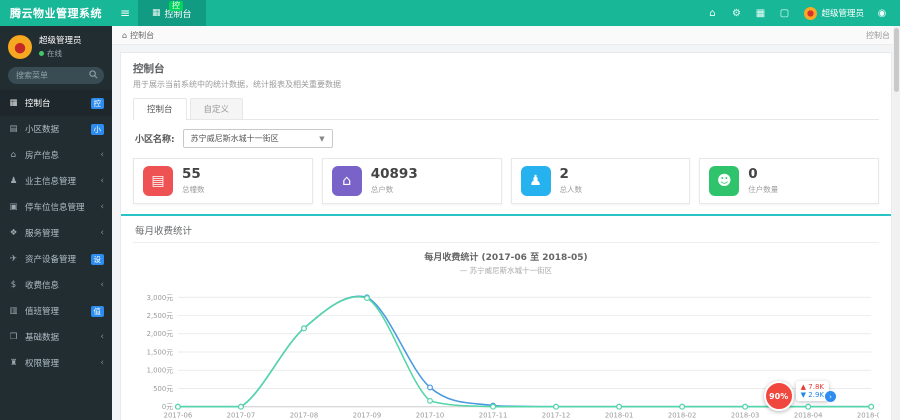 Image resolution: width=900 pixels, height=420 pixels. I want to click on stat-label: 总幢数, so click(193, 189).